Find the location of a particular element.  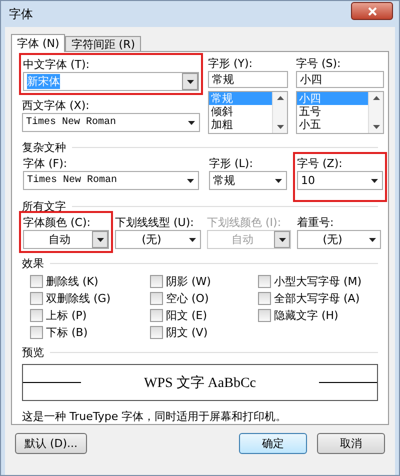

dialog-button: 确定 is located at coordinates (273, 443).